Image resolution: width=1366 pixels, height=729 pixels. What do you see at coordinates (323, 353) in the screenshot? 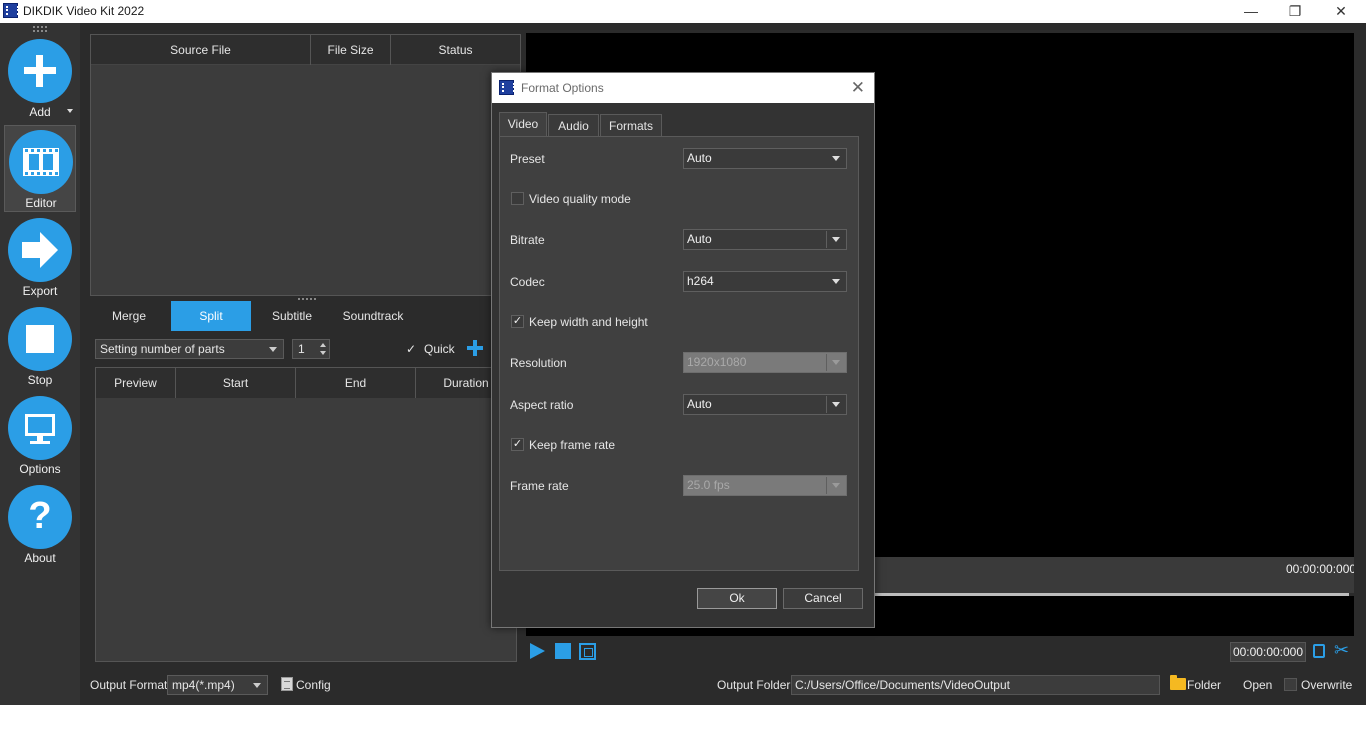
I see `spin-down-icon` at bounding box center [323, 353].